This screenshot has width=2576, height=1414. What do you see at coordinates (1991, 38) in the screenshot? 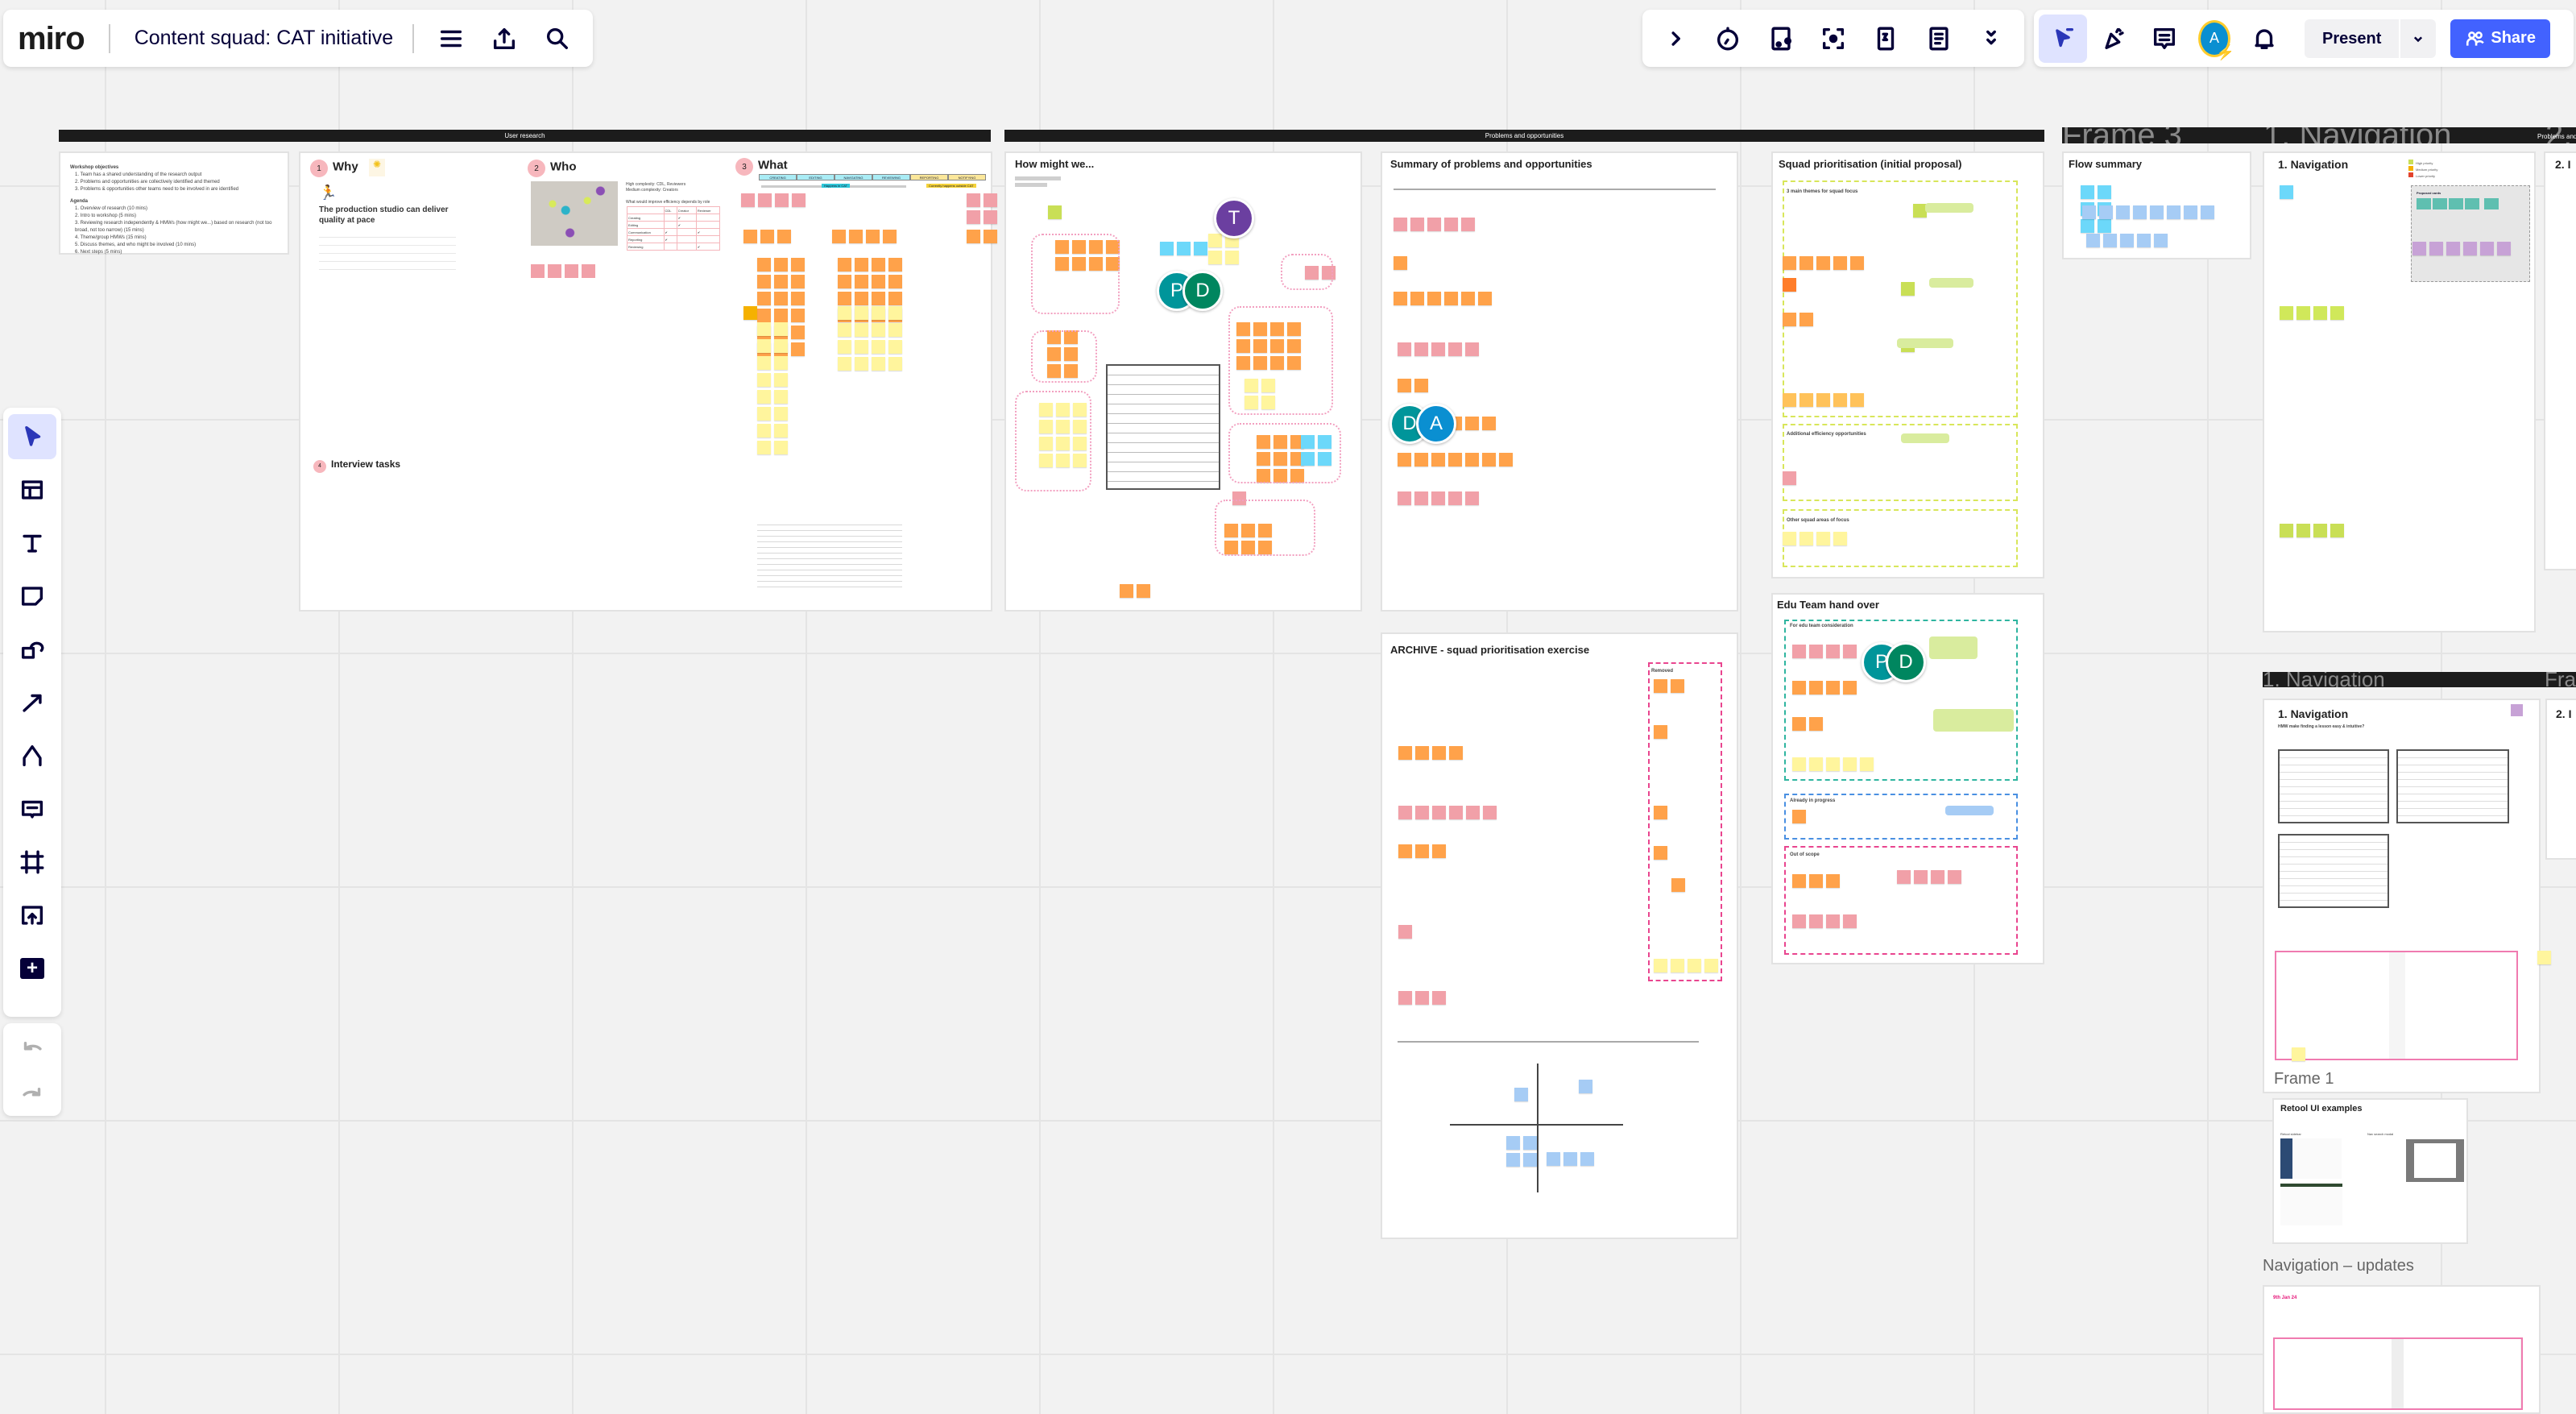
I see `chevrons-down-icon` at bounding box center [1991, 38].